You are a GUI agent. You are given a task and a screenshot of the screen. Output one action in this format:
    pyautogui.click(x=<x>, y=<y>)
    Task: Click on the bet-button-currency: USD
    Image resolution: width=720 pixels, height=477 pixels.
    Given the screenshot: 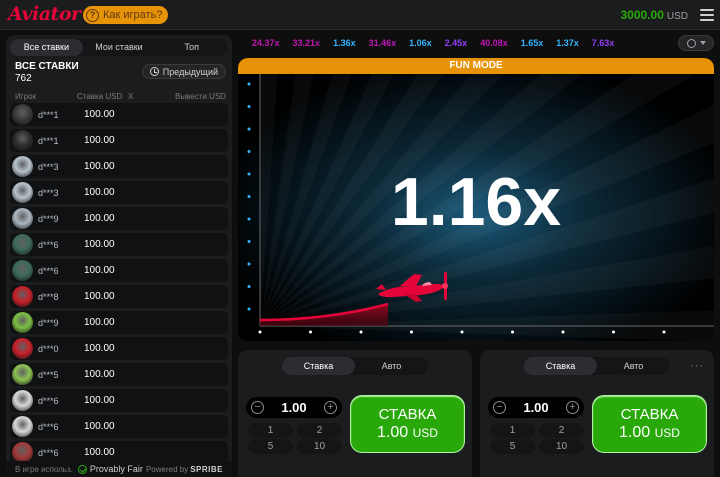 What is the action you would take?
    pyautogui.click(x=667, y=433)
    